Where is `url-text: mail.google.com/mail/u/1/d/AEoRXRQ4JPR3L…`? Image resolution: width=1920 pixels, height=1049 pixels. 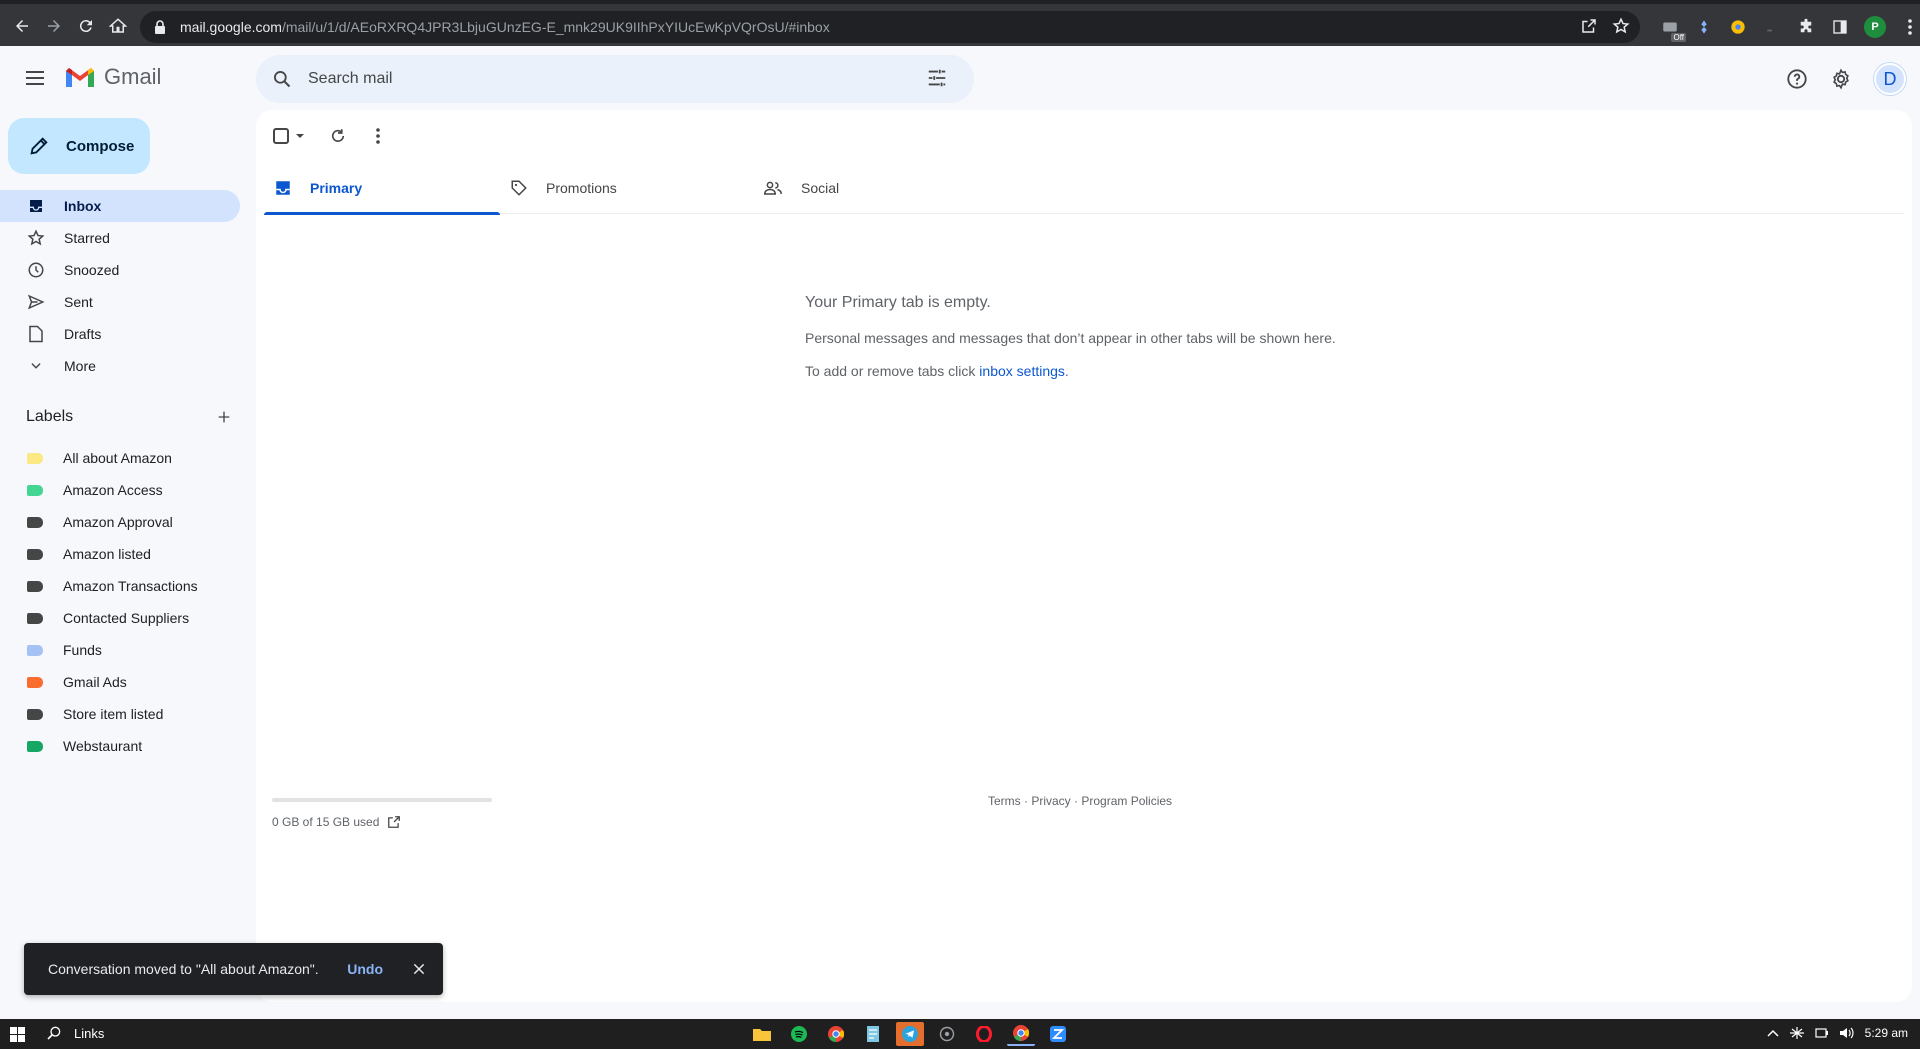
url-text: mail.google.com/mail/u/1/d/AEoRXRQ4JPR3L… is located at coordinates (505, 27).